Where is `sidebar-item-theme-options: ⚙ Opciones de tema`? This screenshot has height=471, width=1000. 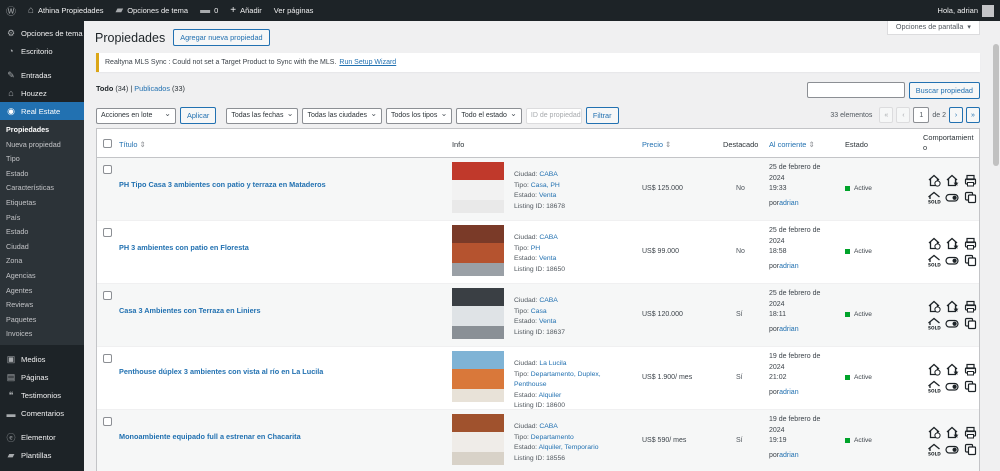
sidebar-item-theme-options: ⚙ Opciones de tema is located at coordinates (42, 33).